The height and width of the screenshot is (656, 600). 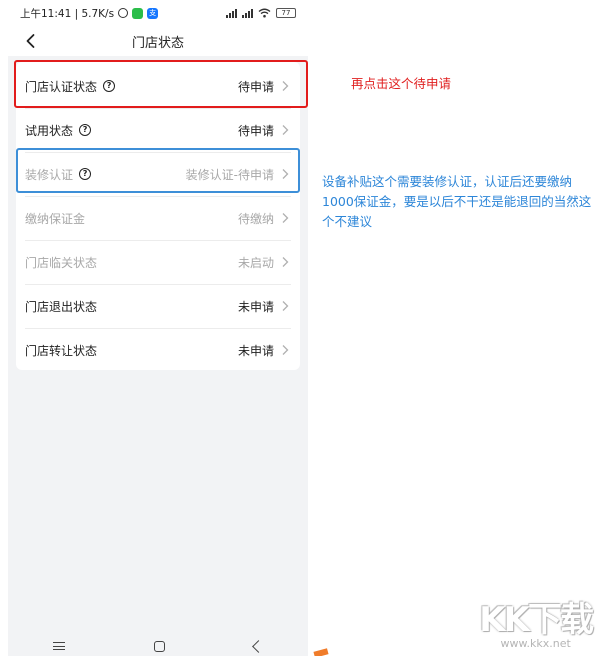 I want to click on watermark: KK下载 www.kkx.net, so click(x=536, y=621).